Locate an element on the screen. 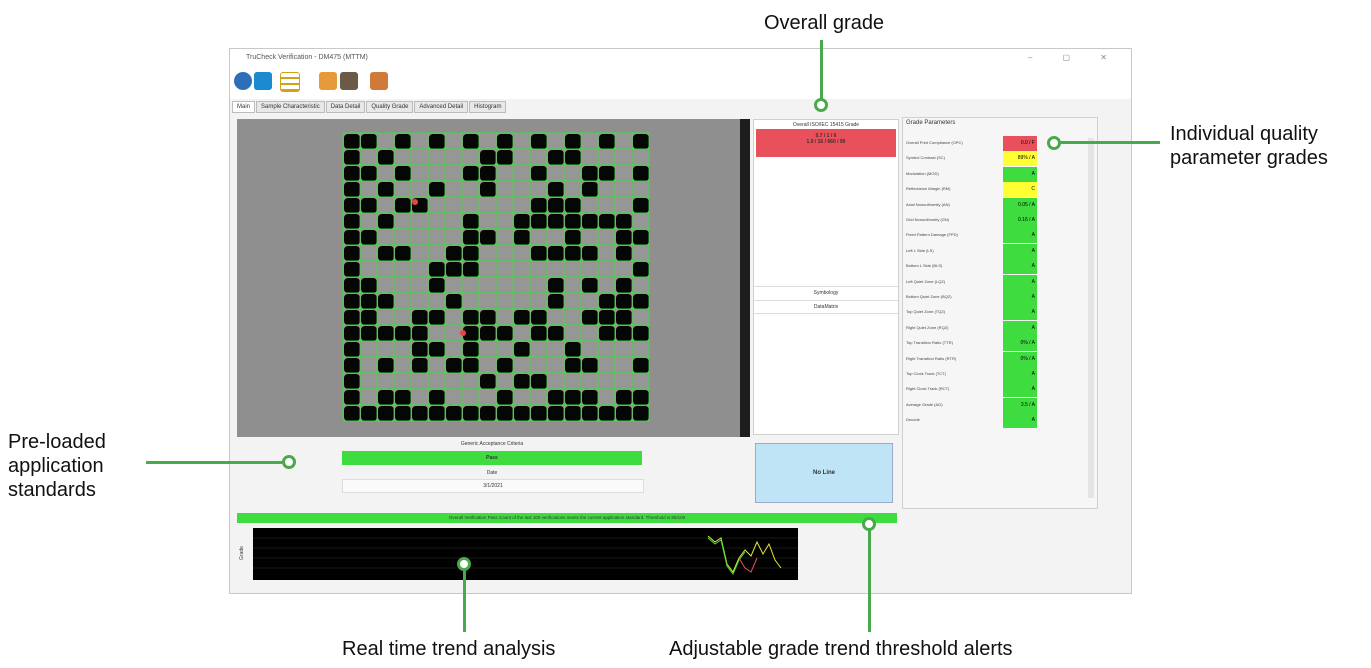 The image size is (1371, 668). overall-grade-detail: 1.0 / 16 / 660 / 90 is located at coordinates (826, 142).